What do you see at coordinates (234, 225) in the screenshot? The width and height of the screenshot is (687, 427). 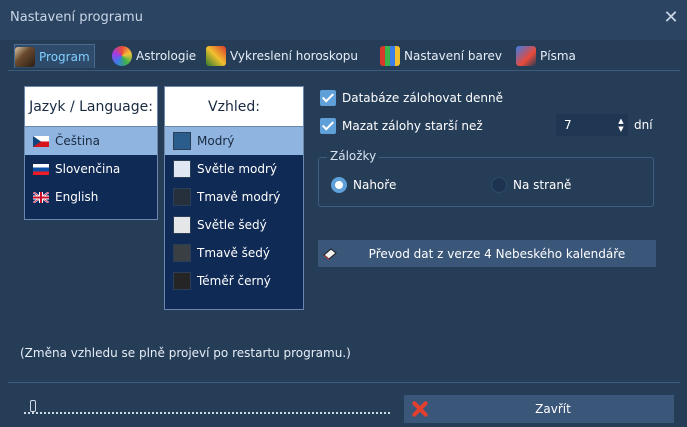 I see `appearance-item-svetle-sedy: Světle šedý` at bounding box center [234, 225].